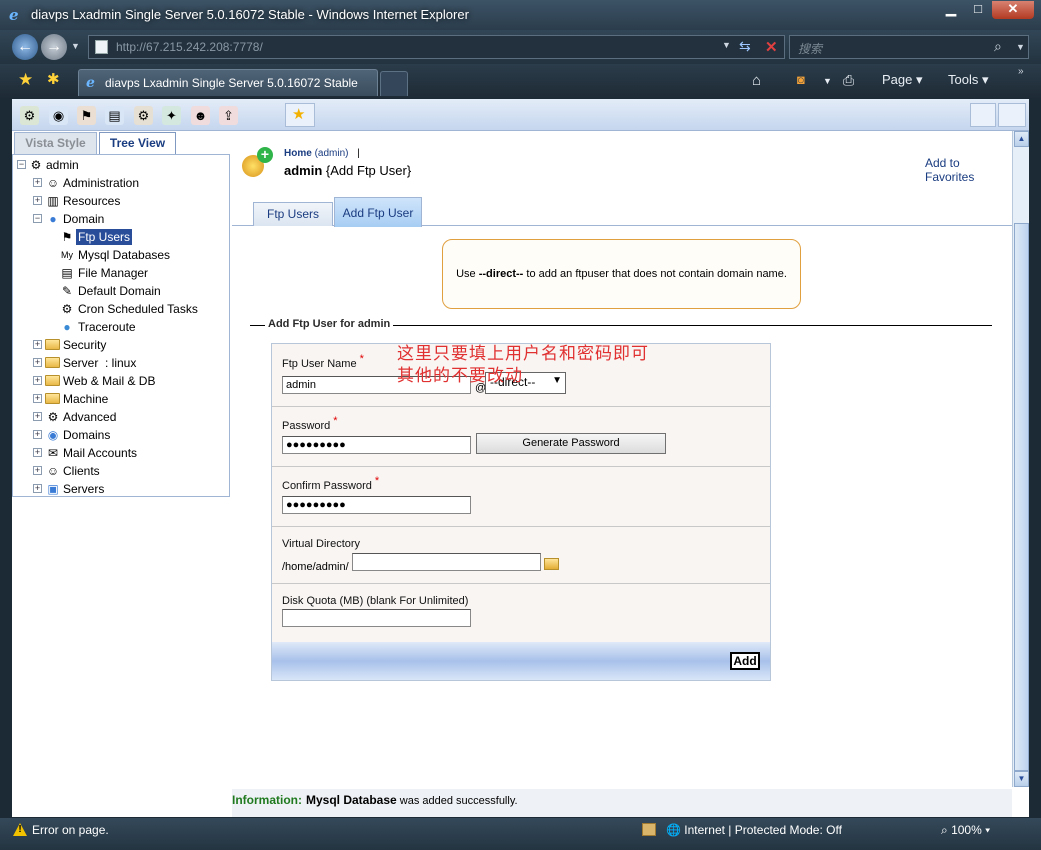  What do you see at coordinates (848, 80) in the screenshot?
I see `print-icon: ⎙` at bounding box center [848, 80].